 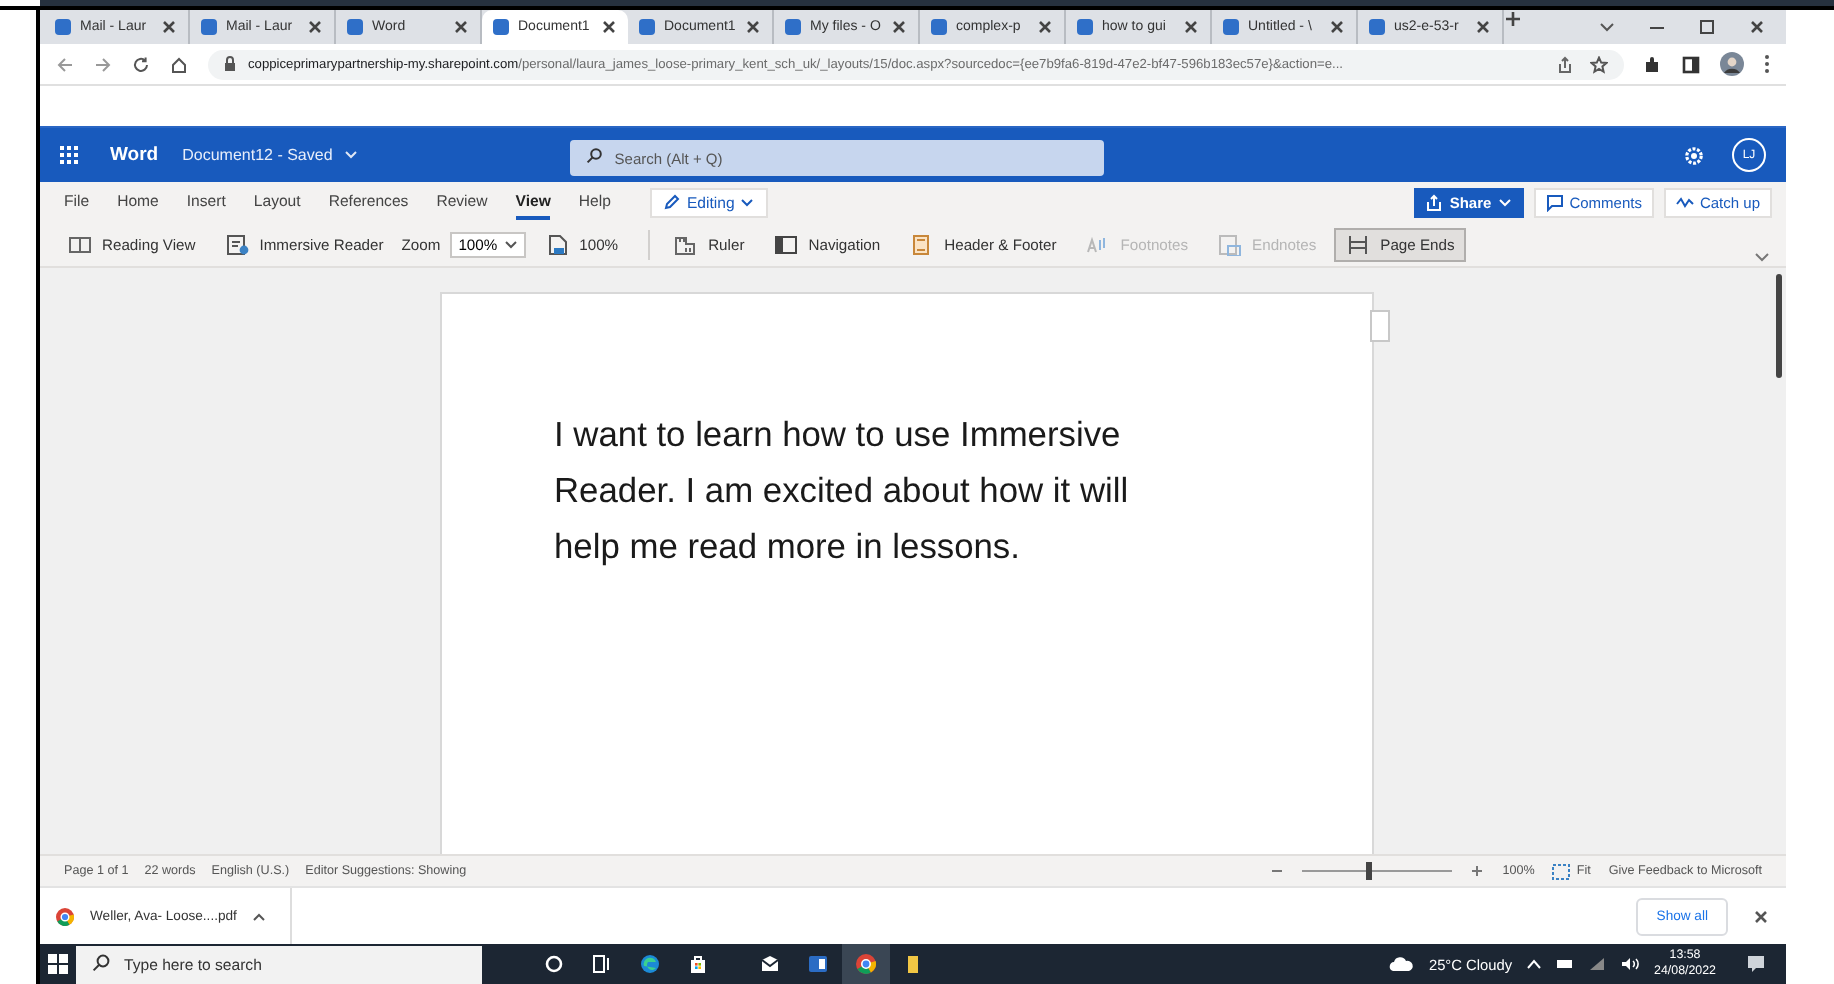 What do you see at coordinates (672, 202) in the screenshot?
I see `pencil-icon` at bounding box center [672, 202].